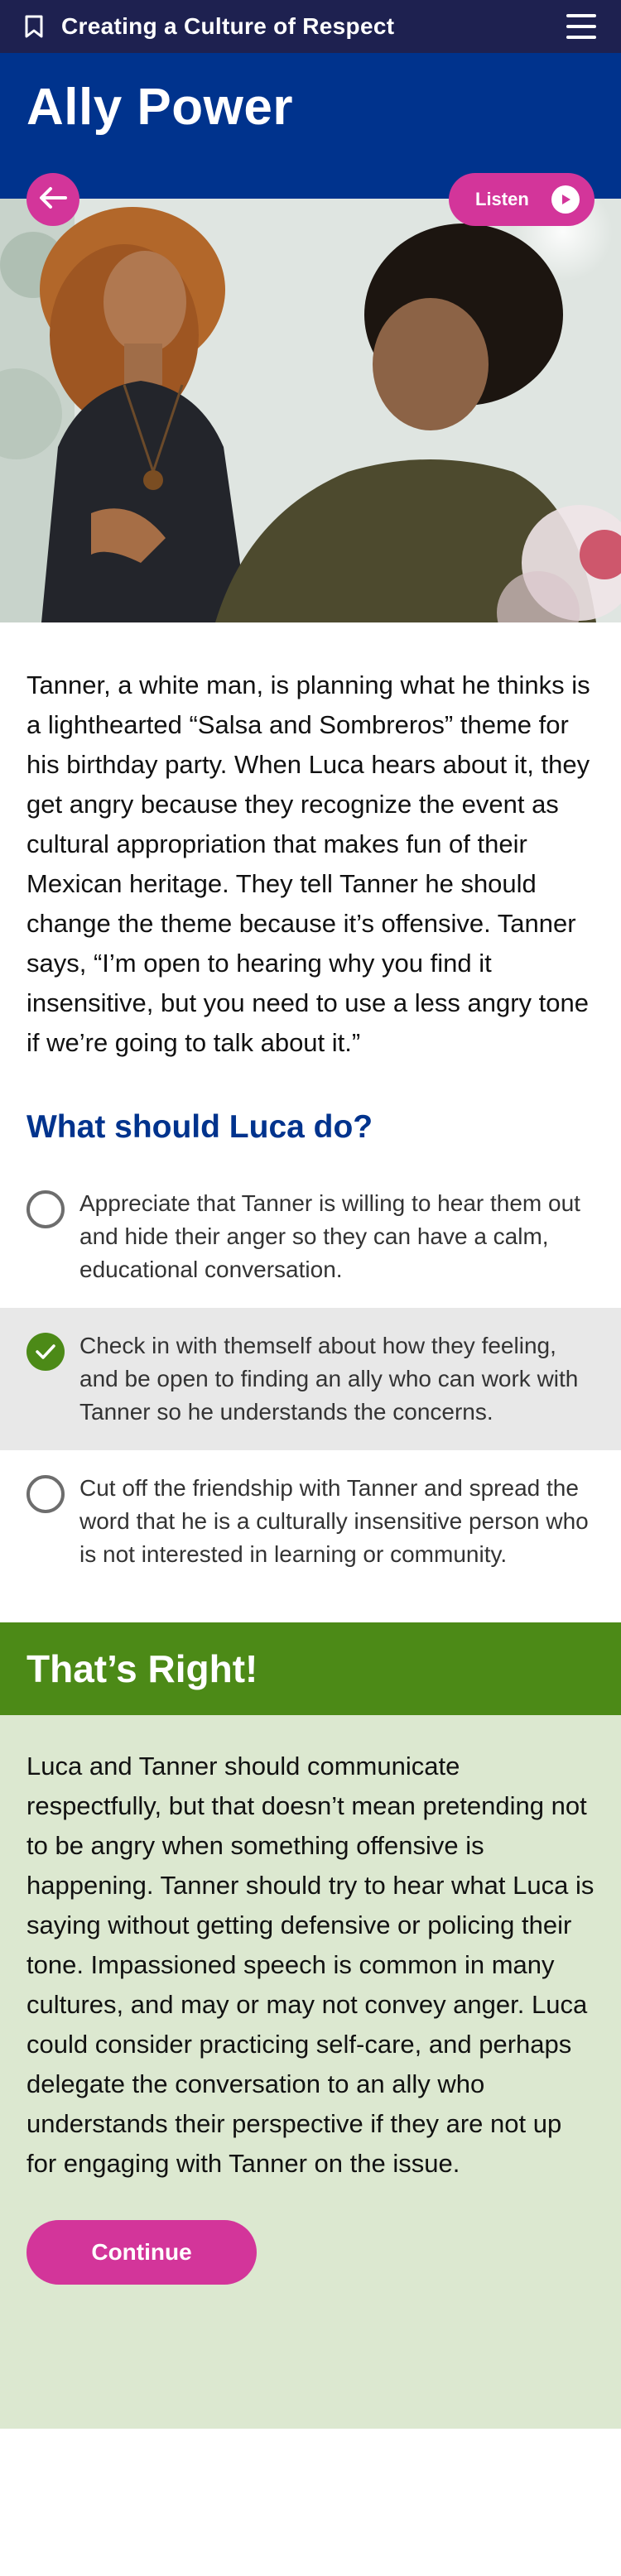 This screenshot has width=621, height=2576. What do you see at coordinates (228, 26) in the screenshot?
I see `app-title: Creating a Culture of Respect` at bounding box center [228, 26].